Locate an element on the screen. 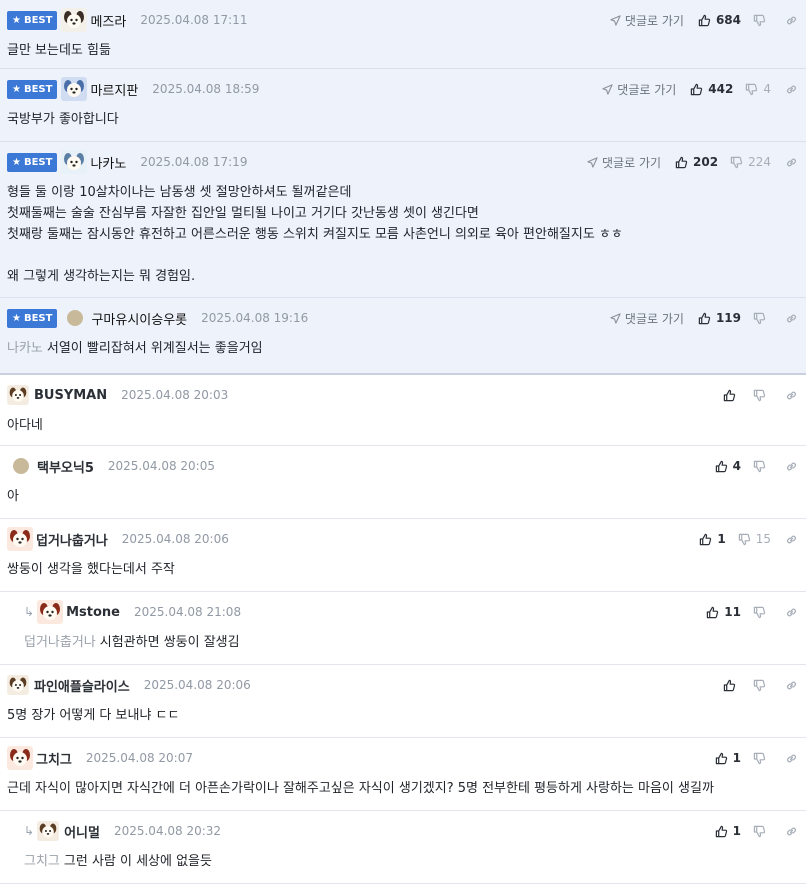 This screenshot has width=806, height=885. comment-text: 아 is located at coordinates (13, 496).